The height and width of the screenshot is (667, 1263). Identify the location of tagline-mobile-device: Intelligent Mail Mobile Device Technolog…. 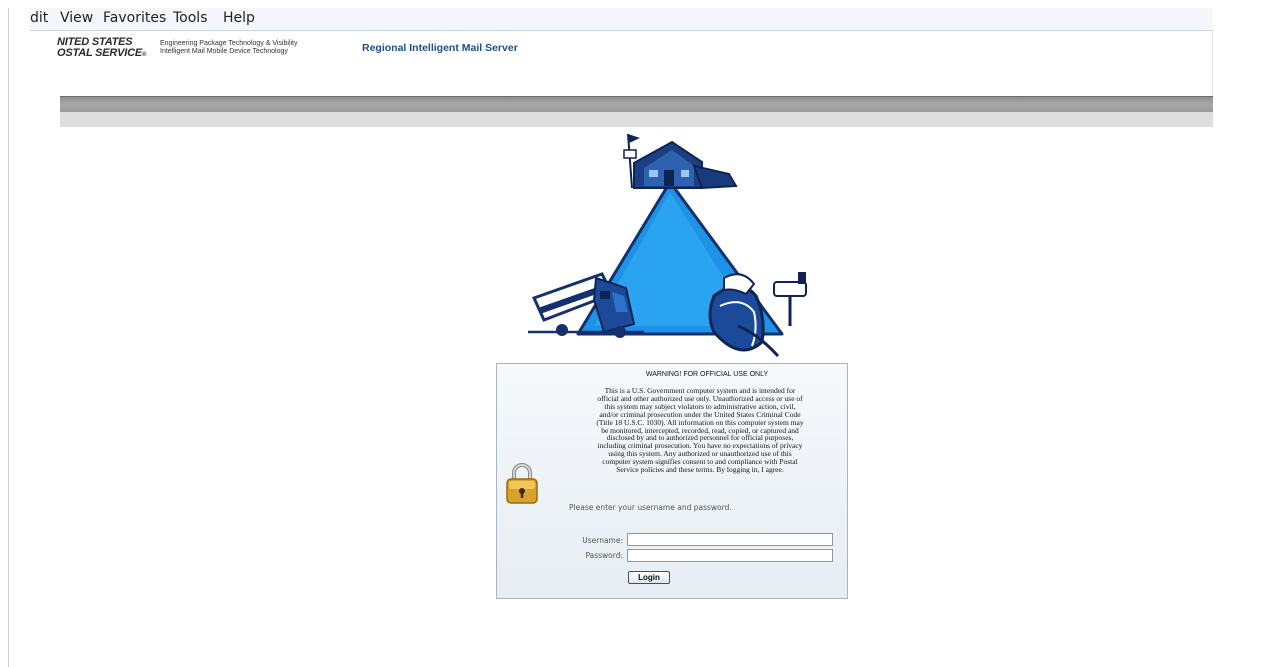
(224, 51).